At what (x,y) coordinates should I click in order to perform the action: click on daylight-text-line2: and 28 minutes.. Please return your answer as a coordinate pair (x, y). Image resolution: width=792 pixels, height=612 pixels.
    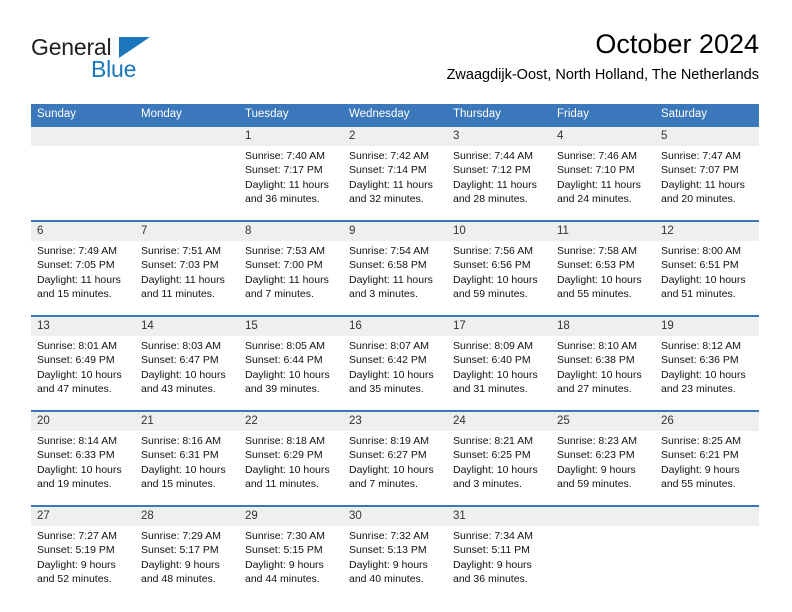
    Looking at the image, I should click on (490, 198).